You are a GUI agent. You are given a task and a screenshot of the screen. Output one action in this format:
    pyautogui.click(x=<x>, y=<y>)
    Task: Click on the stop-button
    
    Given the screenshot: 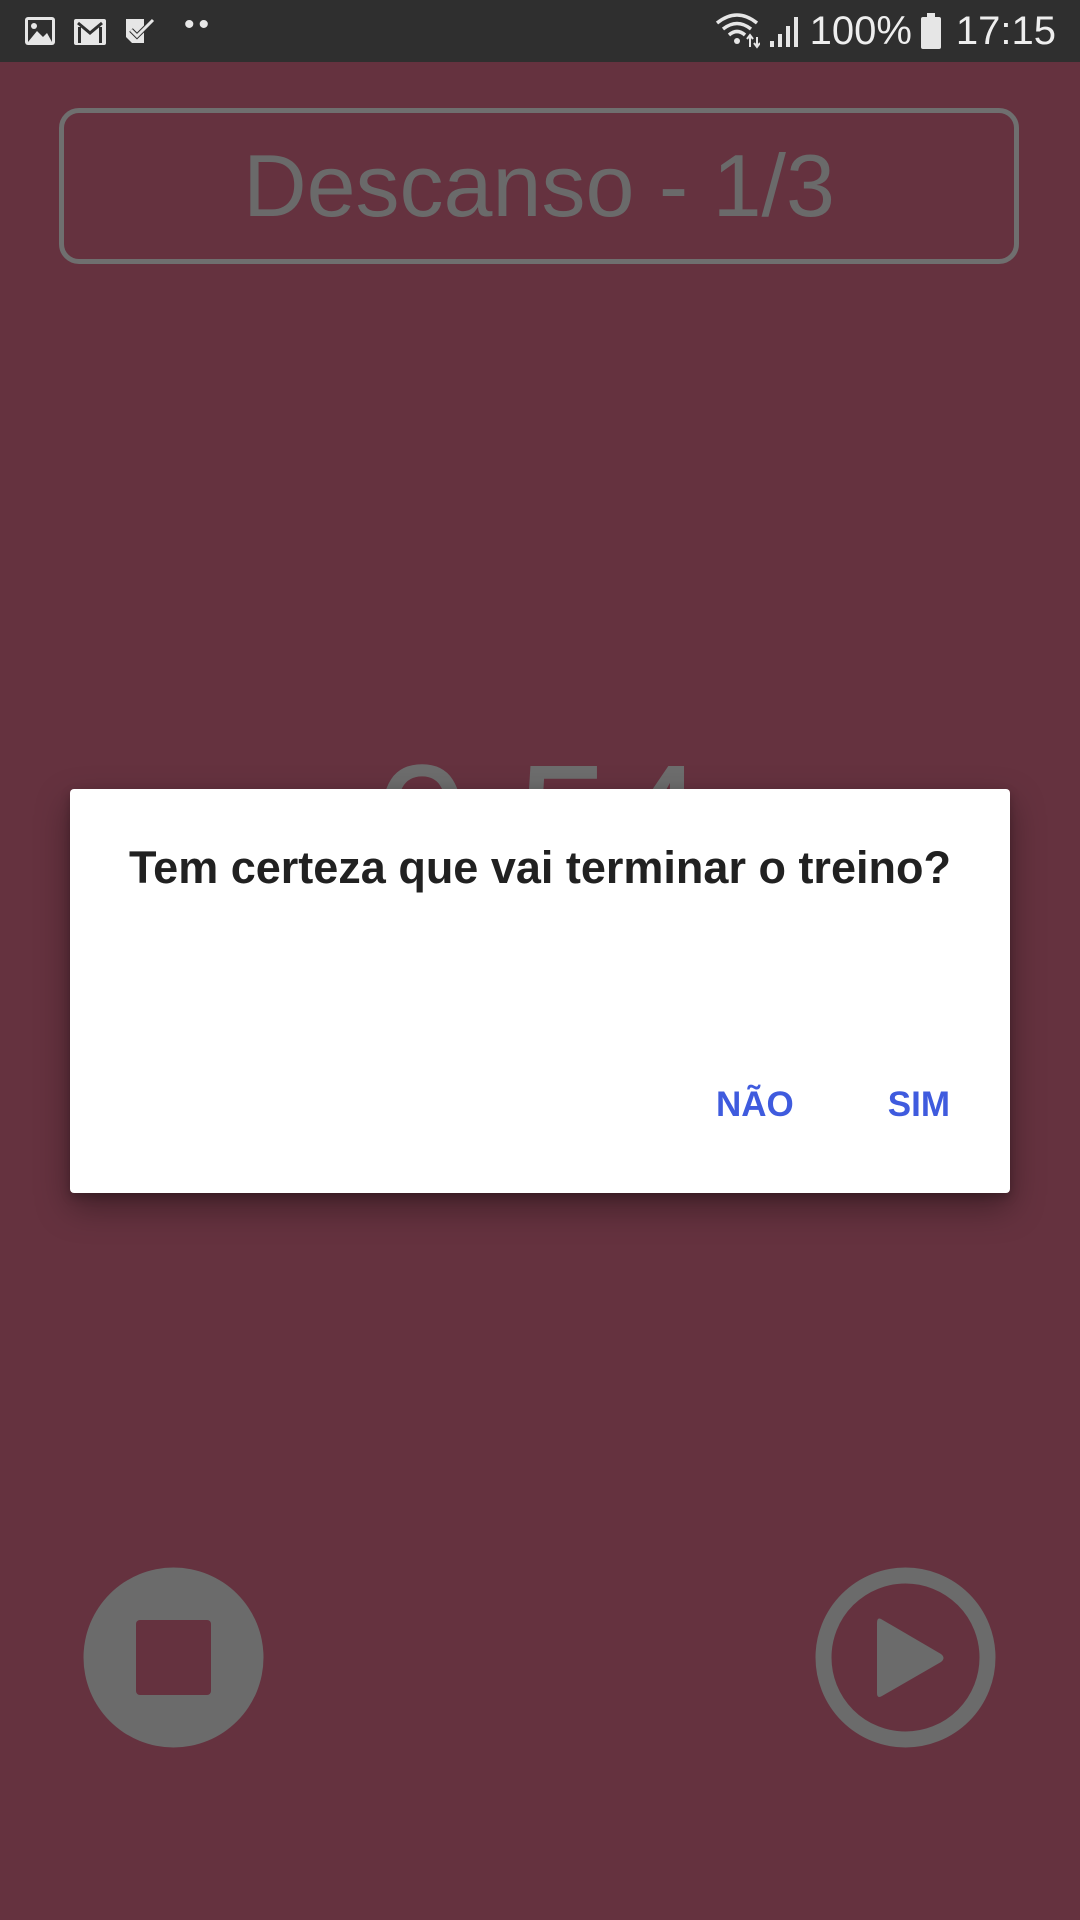 What is the action you would take?
    pyautogui.click(x=173, y=1657)
    